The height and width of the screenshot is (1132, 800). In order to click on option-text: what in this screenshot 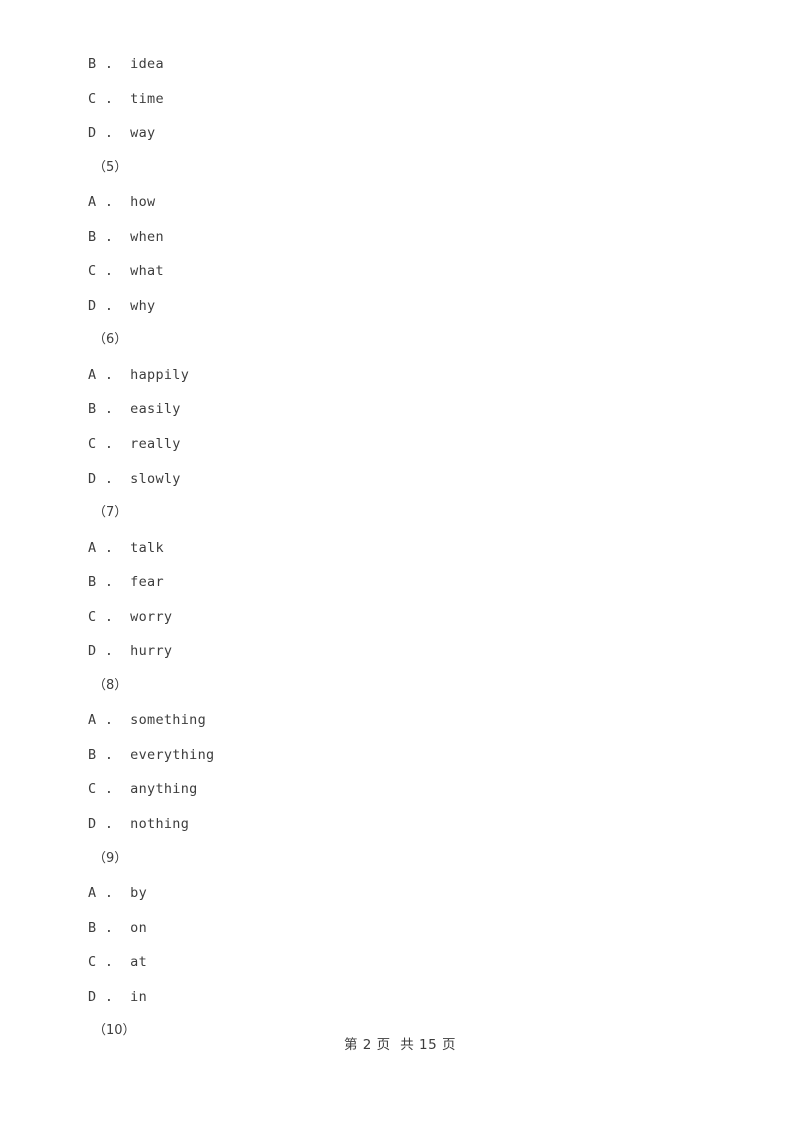, I will do `click(147, 271)`.